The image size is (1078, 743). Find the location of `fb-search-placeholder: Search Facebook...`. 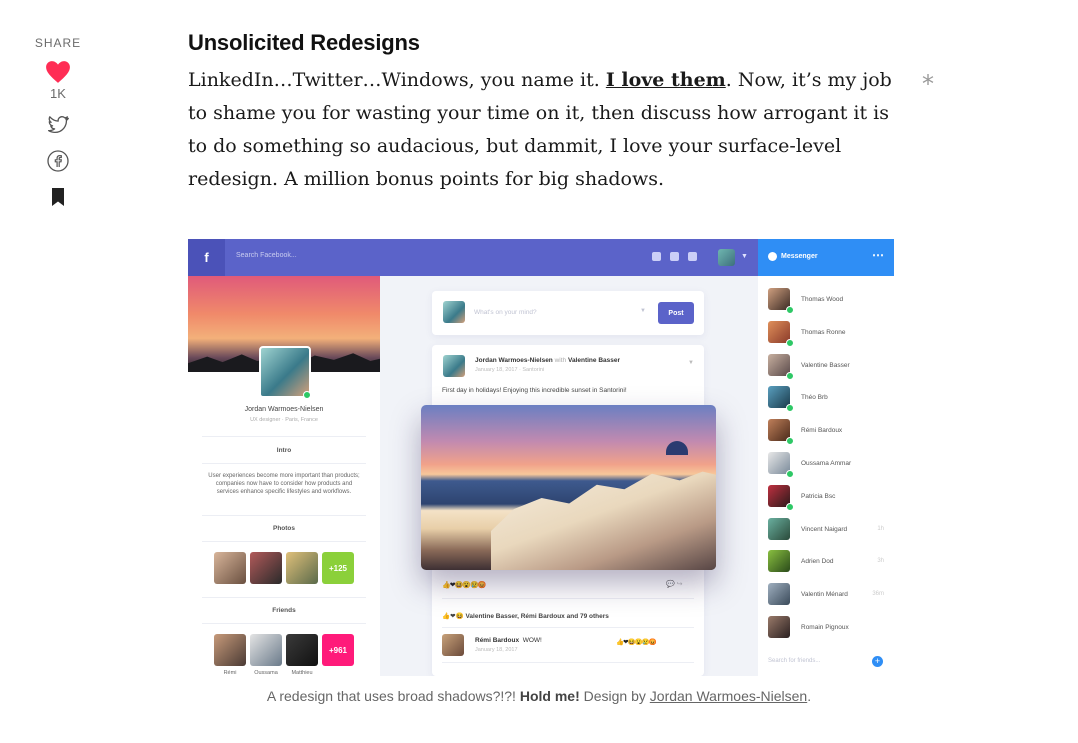

fb-search-placeholder: Search Facebook... is located at coordinates (266, 255).